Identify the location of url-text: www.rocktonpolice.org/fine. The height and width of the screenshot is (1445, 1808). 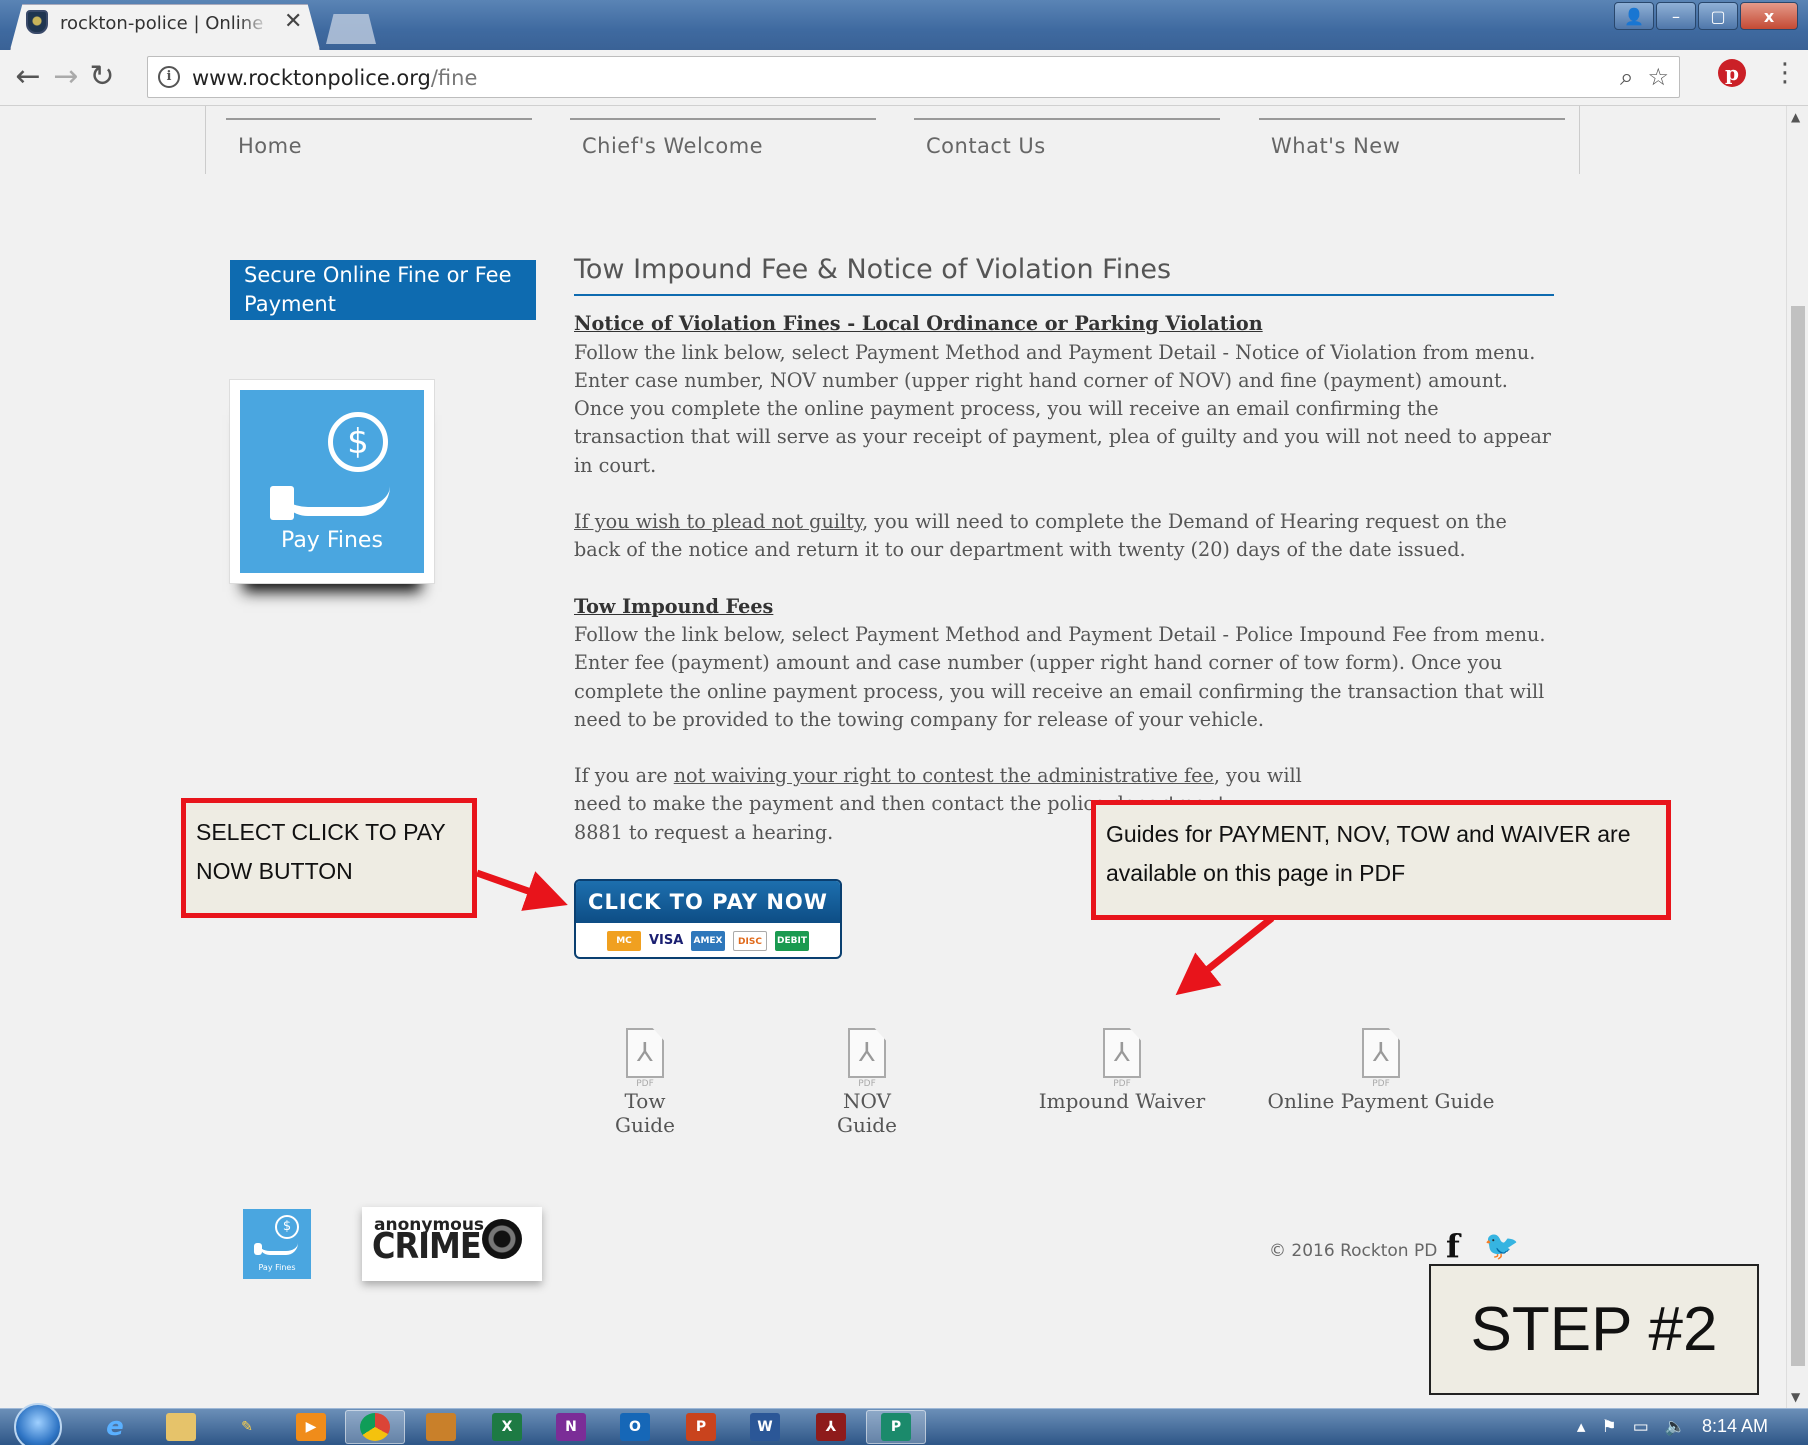
(334, 78).